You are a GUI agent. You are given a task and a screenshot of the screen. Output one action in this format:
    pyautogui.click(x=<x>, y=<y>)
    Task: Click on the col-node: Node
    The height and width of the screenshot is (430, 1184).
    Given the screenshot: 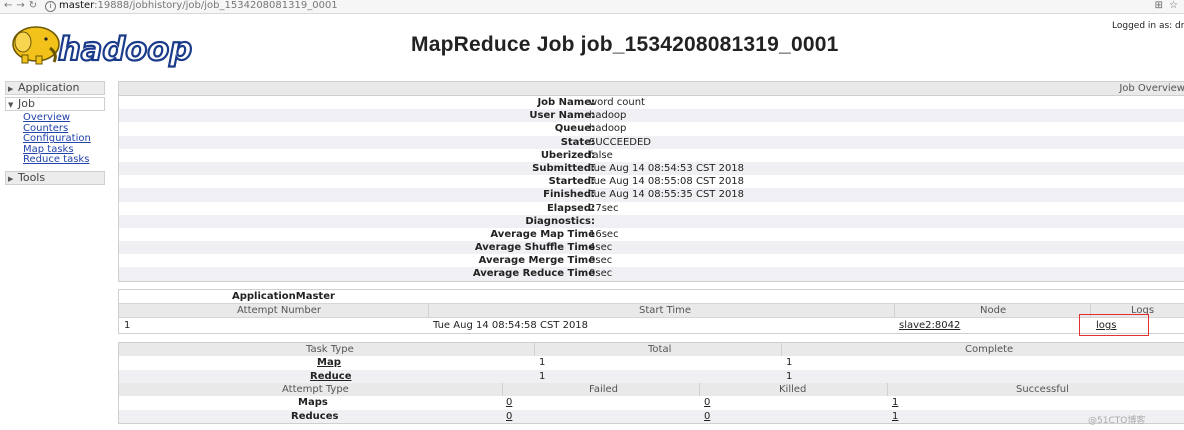 What is the action you would take?
    pyautogui.click(x=993, y=310)
    